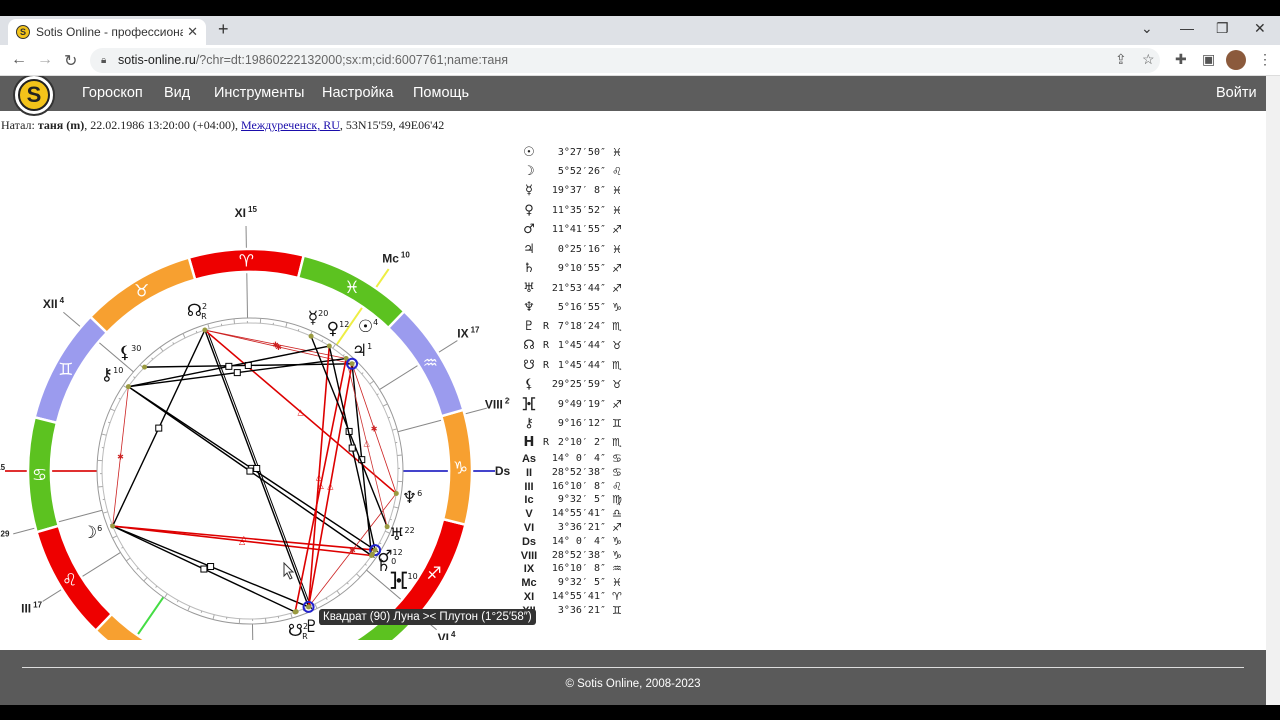 The height and width of the screenshot is (720, 1280). I want to click on tab-search-icon: ⌄, so click(1147, 28).